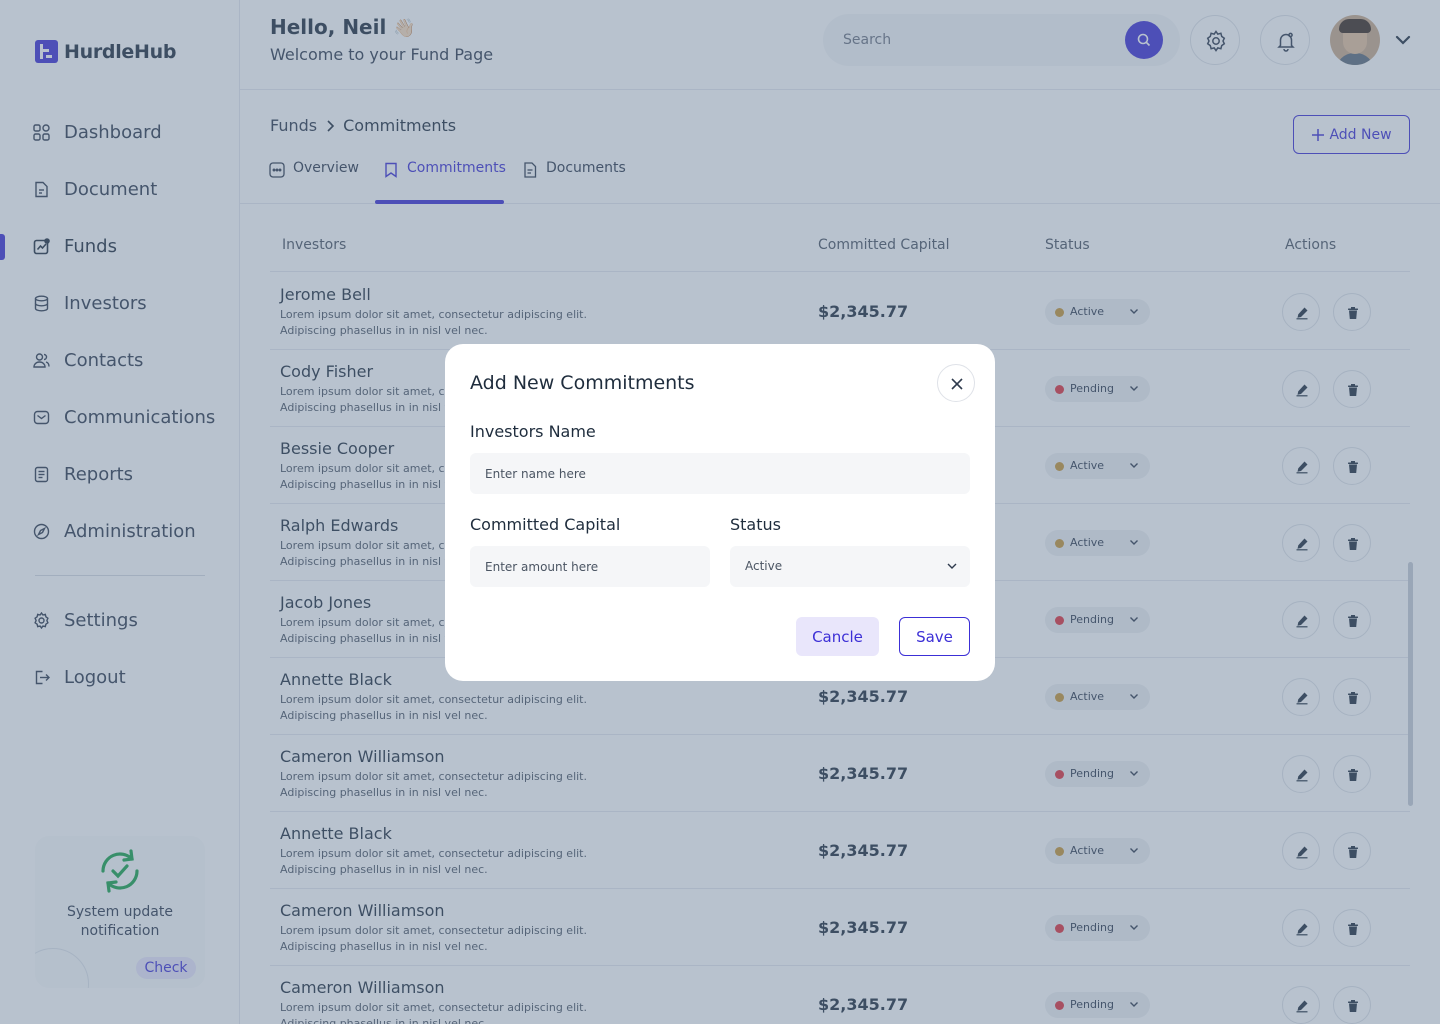  Describe the element at coordinates (850, 566) in the screenshot. I see `status-select: Active` at that location.